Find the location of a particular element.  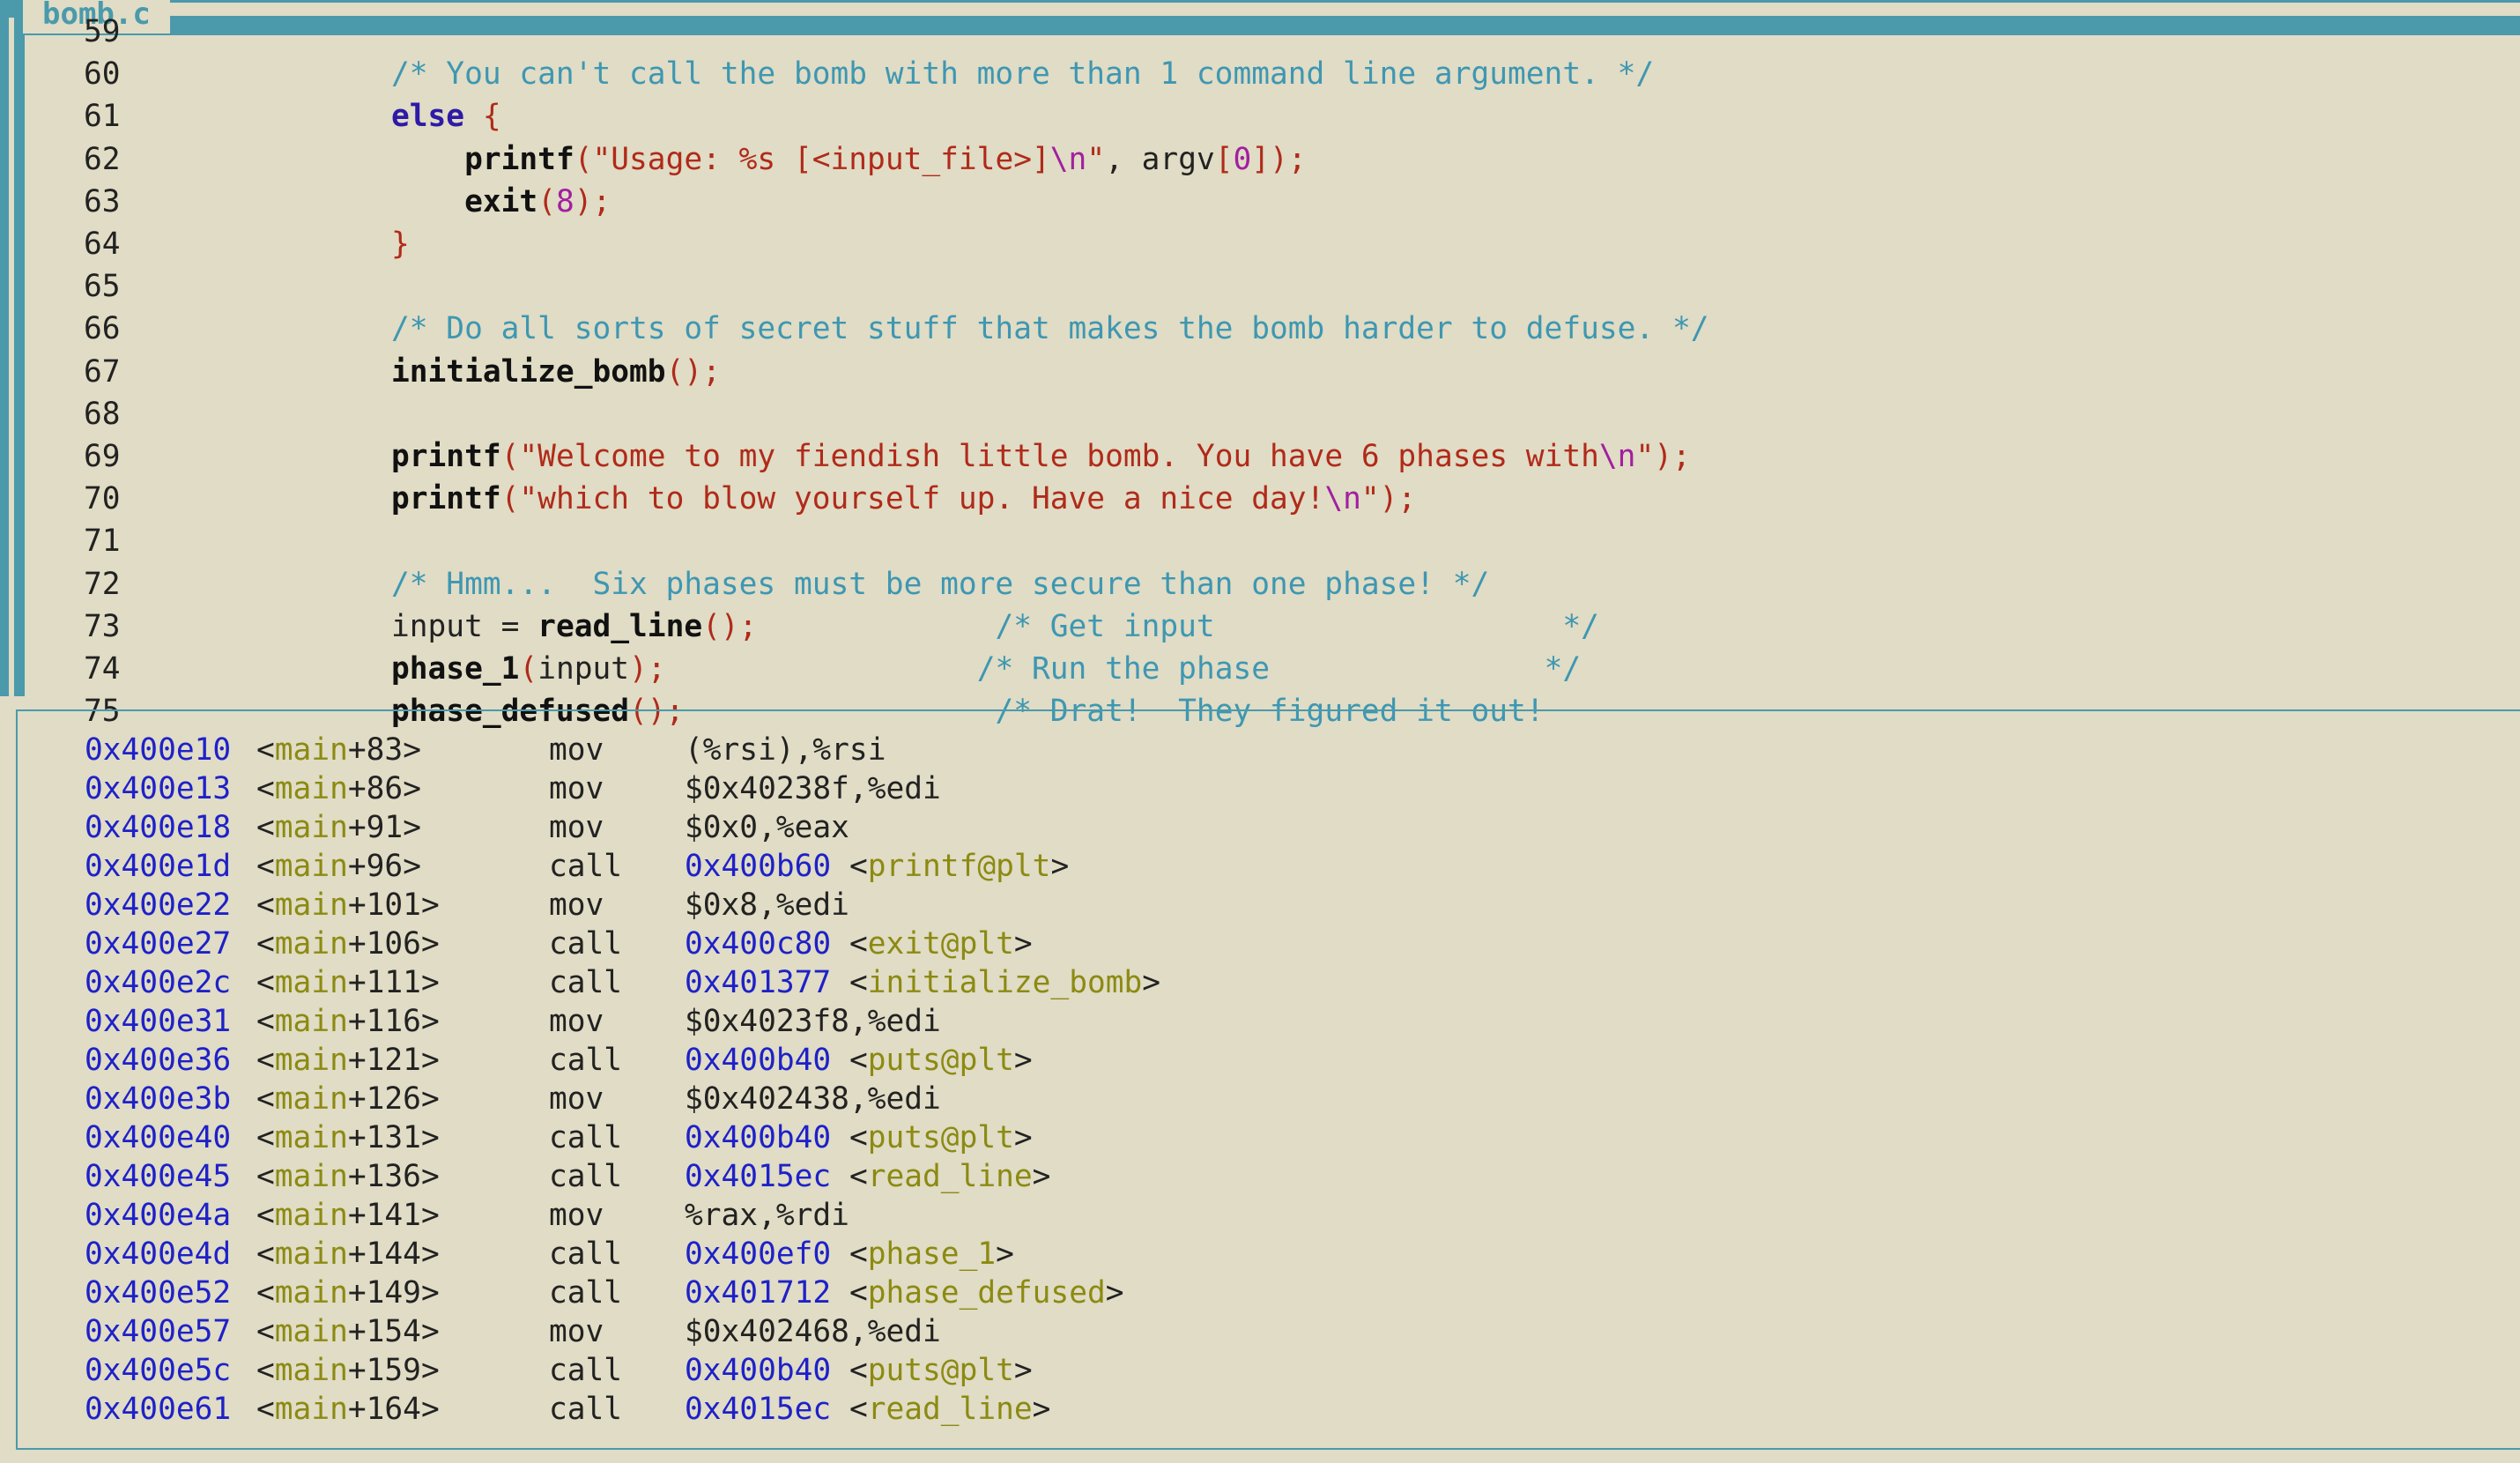

asm-address: 0x400e10 is located at coordinates (158, 750).